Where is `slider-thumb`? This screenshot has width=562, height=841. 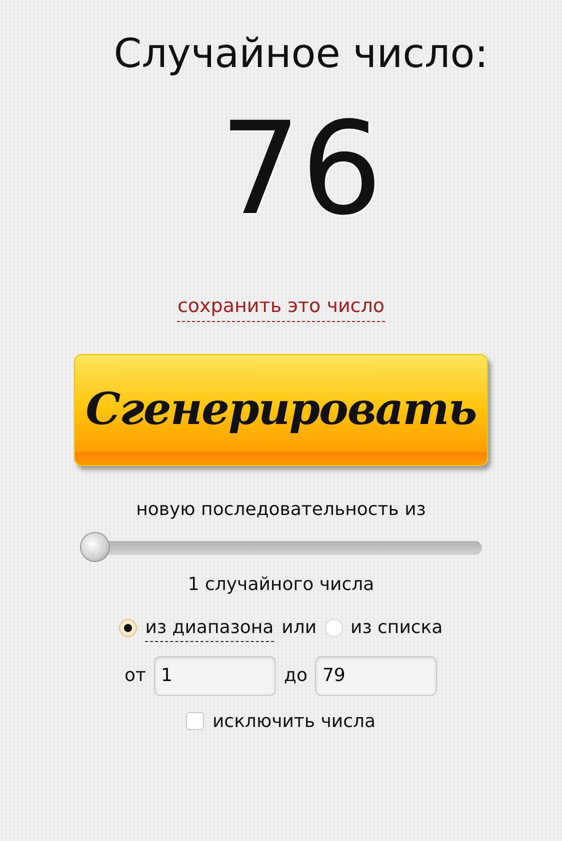 slider-thumb is located at coordinates (95, 547).